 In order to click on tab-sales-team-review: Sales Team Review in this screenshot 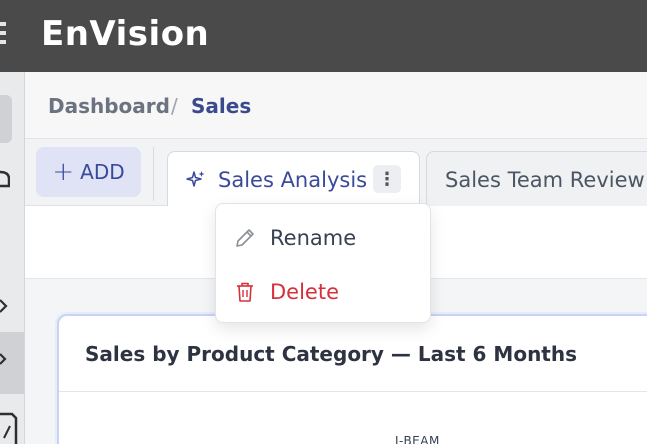, I will do `click(536, 179)`.